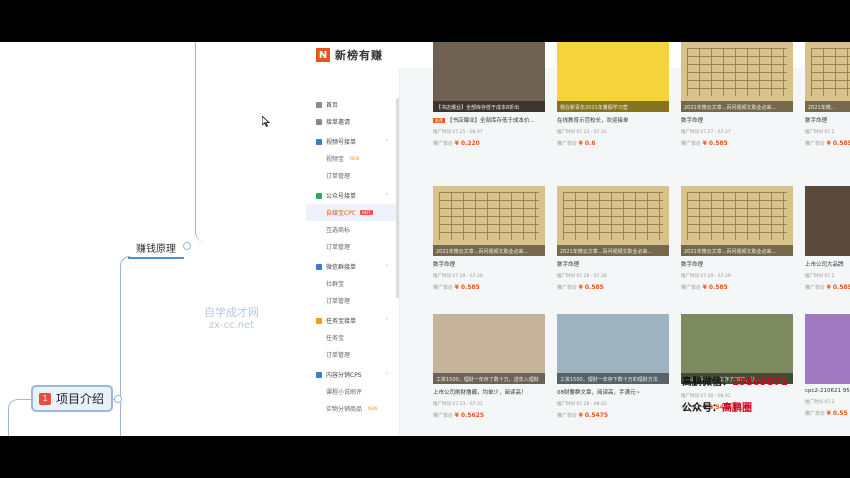  Describe the element at coordinates (338, 230) in the screenshot. I see `sidebar-item-label: 互选商标` at that location.